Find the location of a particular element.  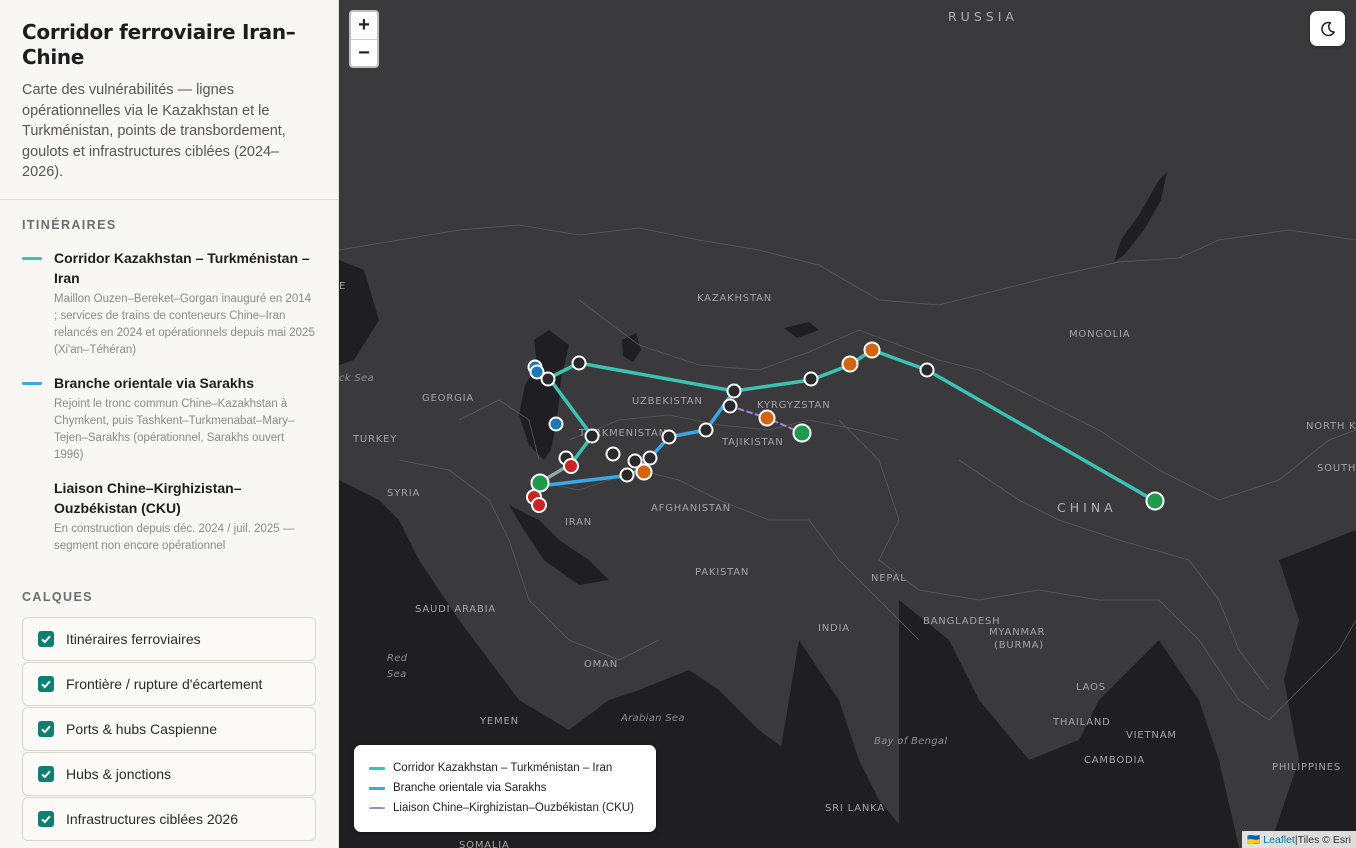

theme-toggle-button is located at coordinates (1327, 28).